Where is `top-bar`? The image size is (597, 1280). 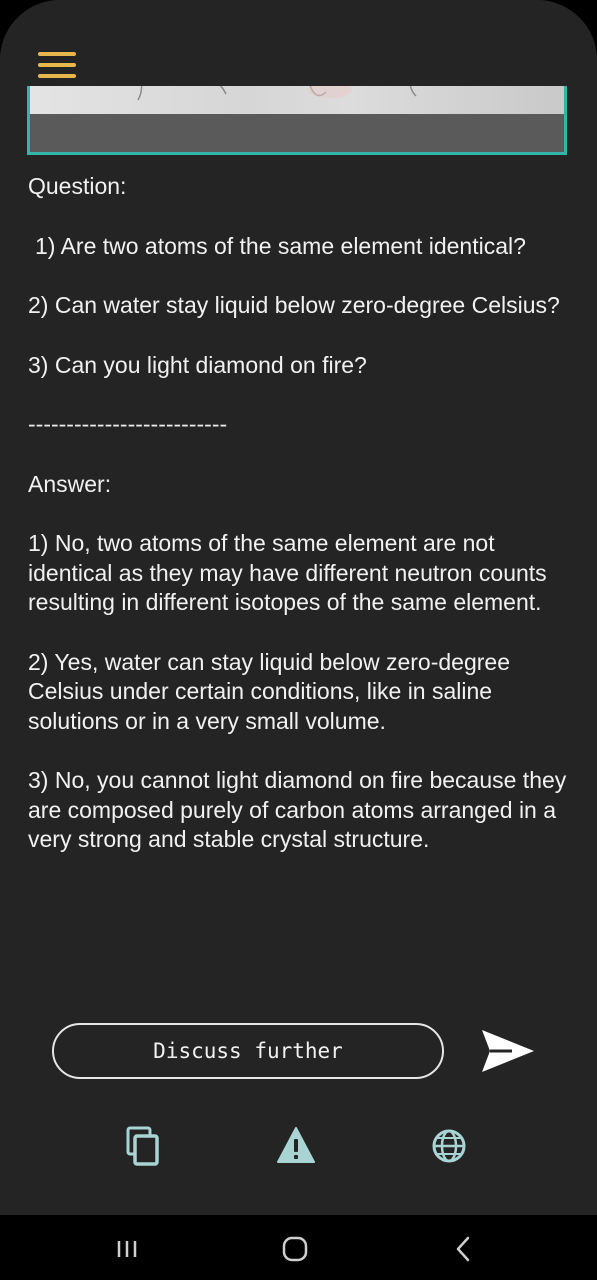
top-bar is located at coordinates (298, 43).